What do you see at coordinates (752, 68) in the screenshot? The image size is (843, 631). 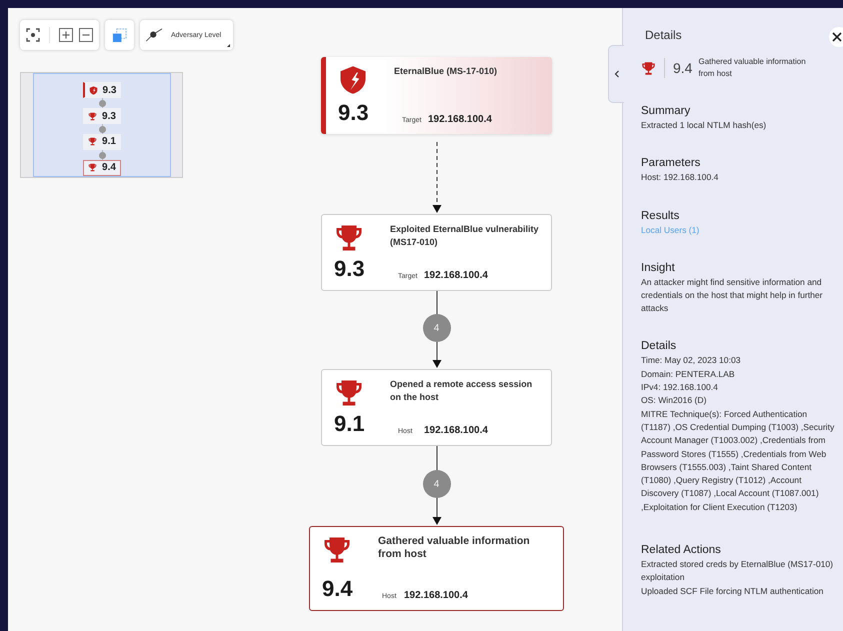 I see `header-title: Gathered valuable information from host` at bounding box center [752, 68].